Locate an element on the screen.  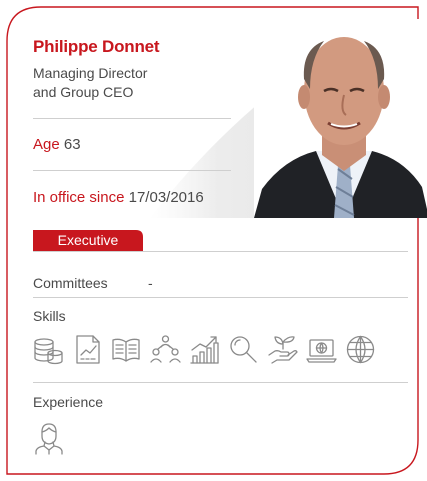
committees-value: - is located at coordinates (150, 283).